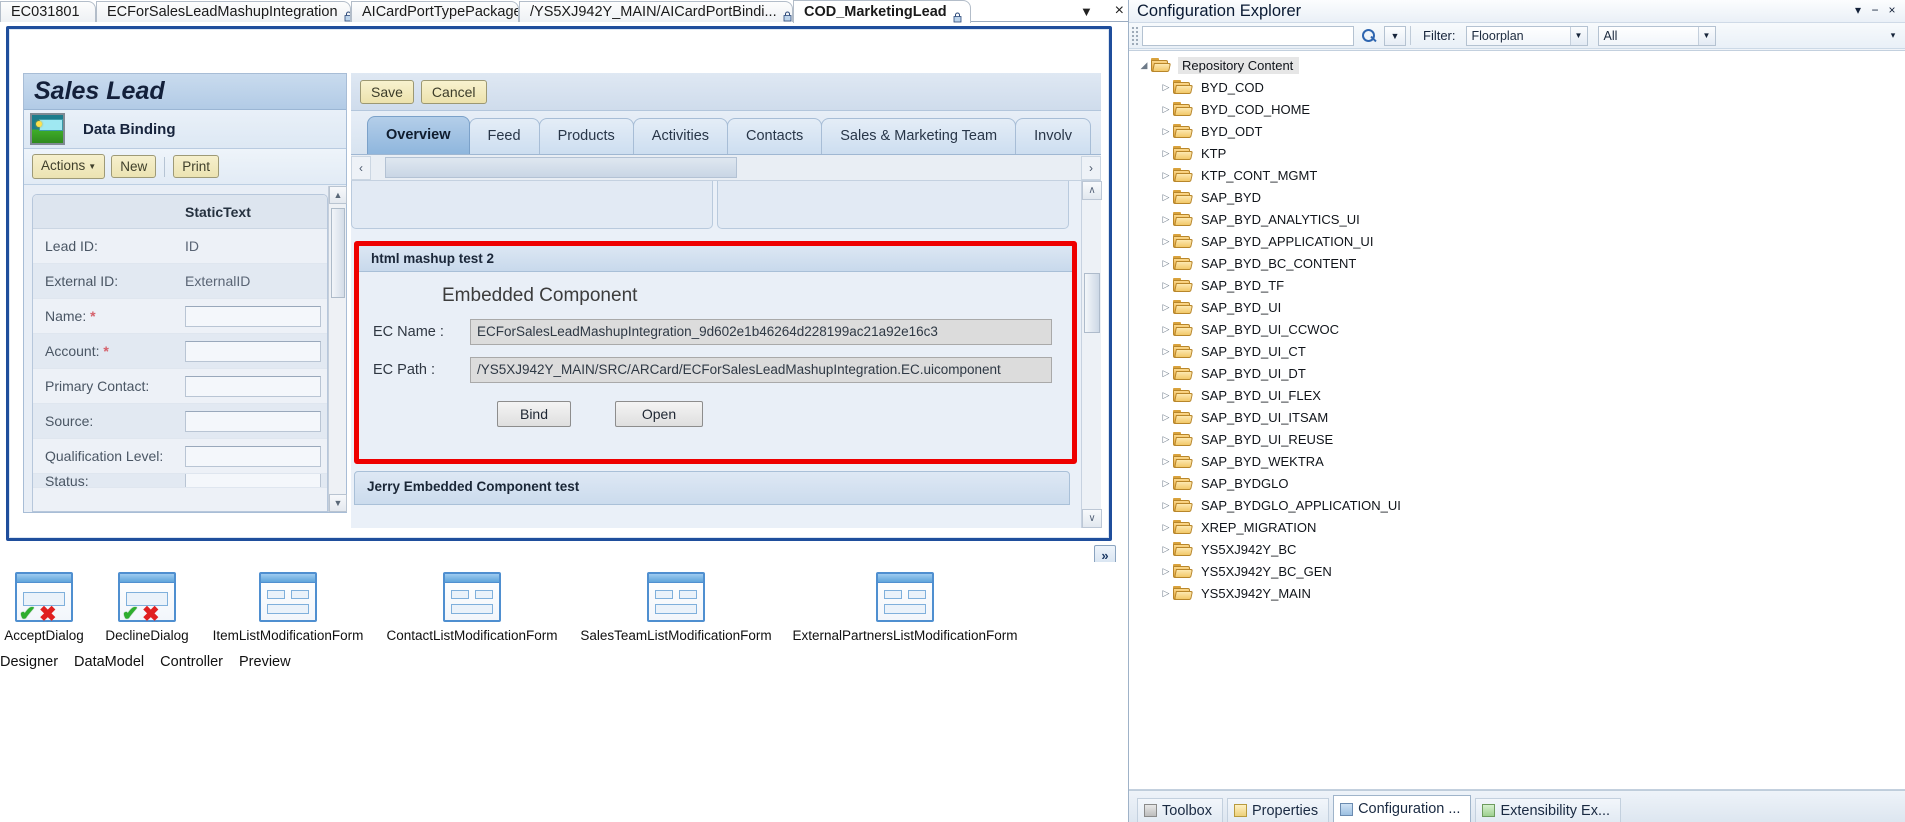  I want to click on search-icon, so click(1369, 36).